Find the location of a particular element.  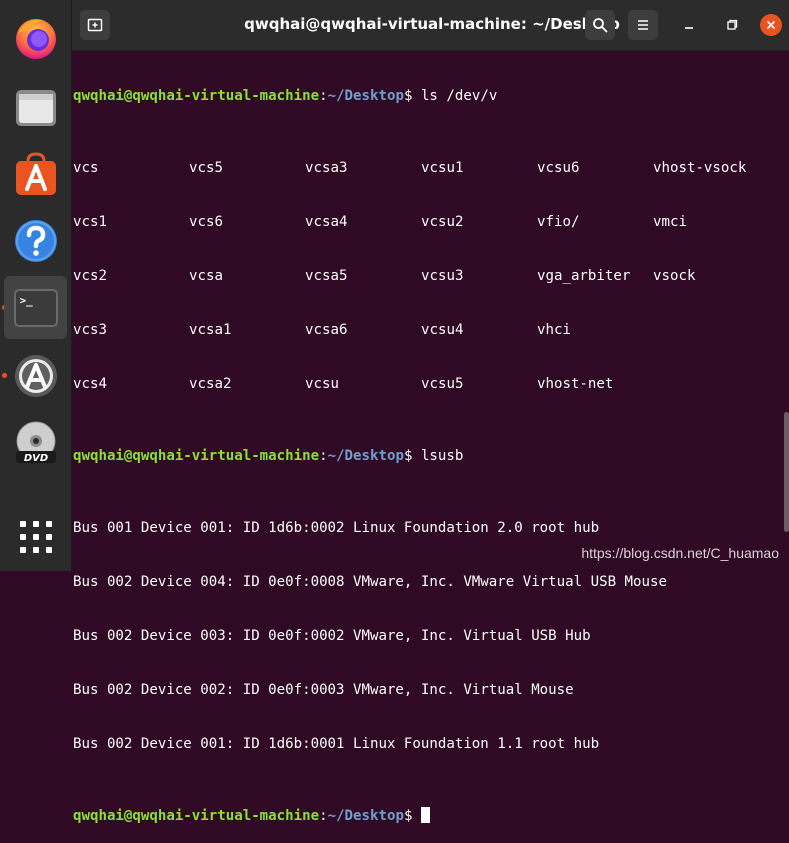

ls-entry: vcs5 is located at coordinates (206, 168).